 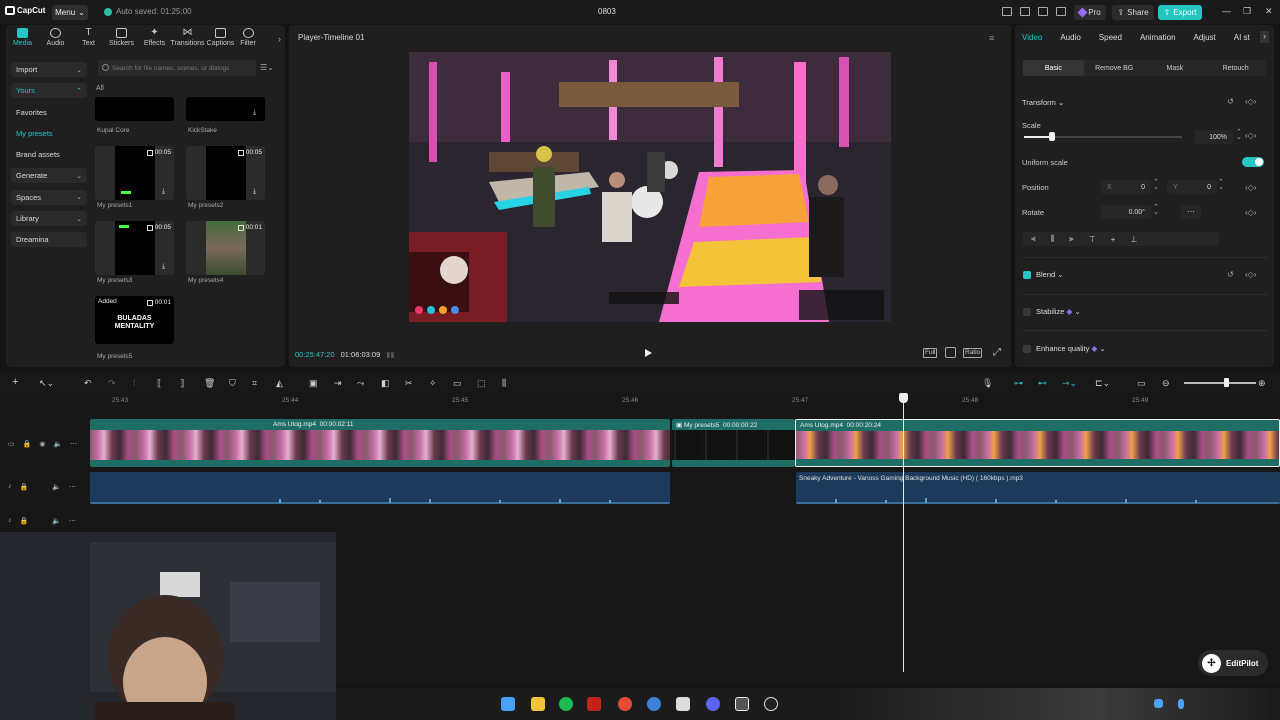 What do you see at coordinates (1050, 274) in the screenshot?
I see `blend-section-title: Blend ⌄` at bounding box center [1050, 274].